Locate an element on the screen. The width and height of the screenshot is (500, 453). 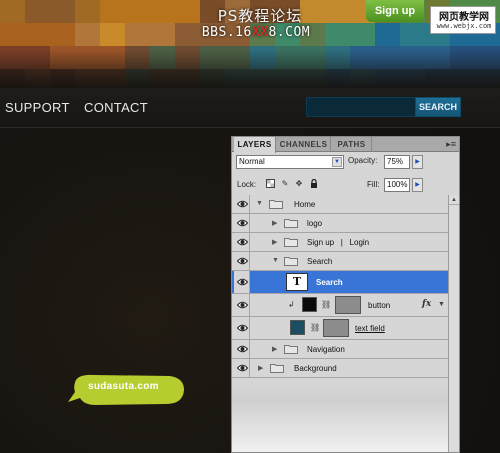
lock-pixels-icon: ✎ is located at coordinates (285, 184).